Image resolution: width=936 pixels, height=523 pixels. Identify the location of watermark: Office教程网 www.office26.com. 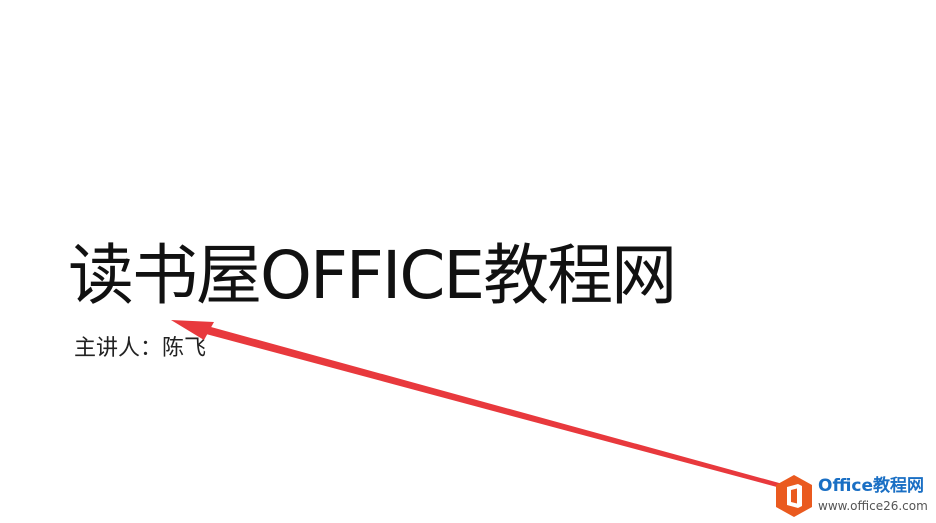
(850, 496).